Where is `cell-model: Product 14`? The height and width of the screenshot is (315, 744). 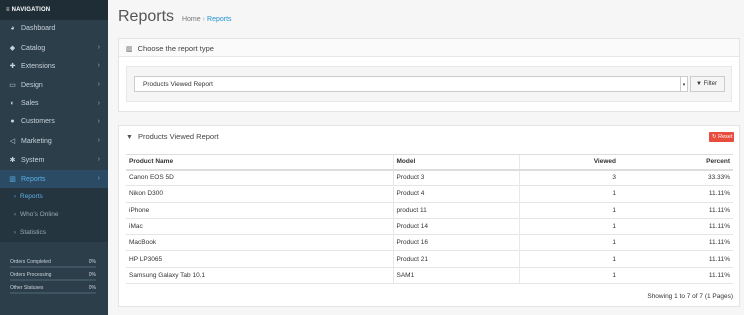
cell-model: Product 14 is located at coordinates (455, 226).